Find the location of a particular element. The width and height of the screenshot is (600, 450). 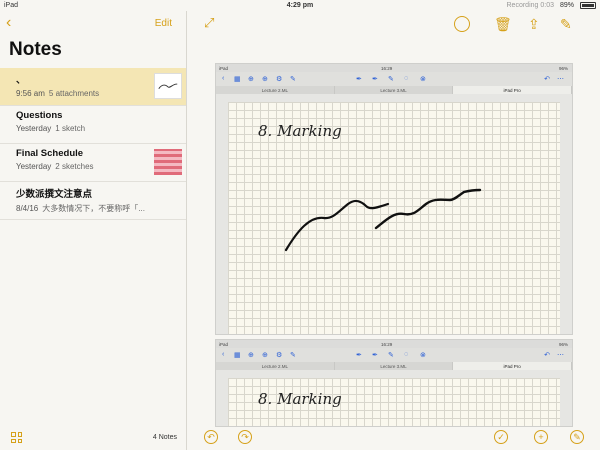

list-item: Questions Yesterday 1 sketch is located at coordinates (93, 125).